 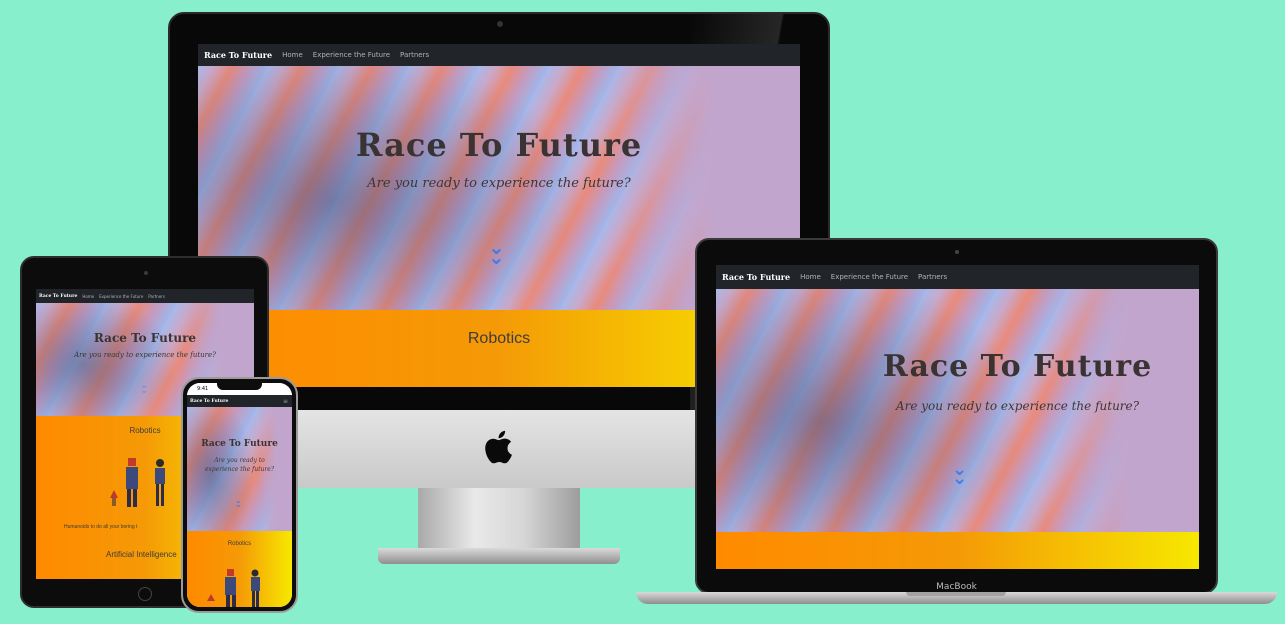 What do you see at coordinates (957, 252) in the screenshot?
I see `macbook-camera` at bounding box center [957, 252].